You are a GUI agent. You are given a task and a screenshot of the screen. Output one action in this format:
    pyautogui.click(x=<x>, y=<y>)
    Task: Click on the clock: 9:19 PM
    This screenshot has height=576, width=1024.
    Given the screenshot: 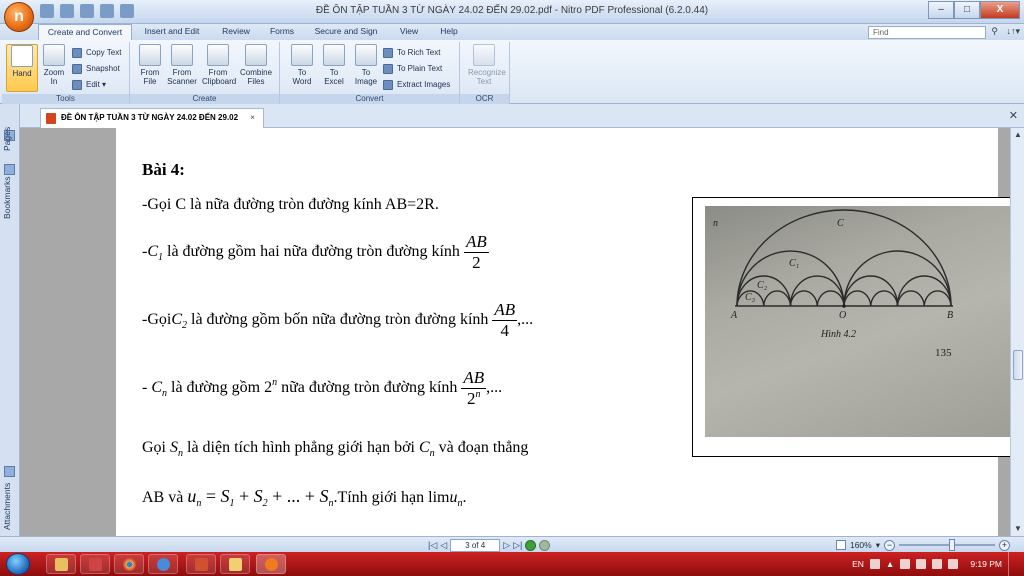 What is the action you would take?
    pyautogui.click(x=986, y=564)
    